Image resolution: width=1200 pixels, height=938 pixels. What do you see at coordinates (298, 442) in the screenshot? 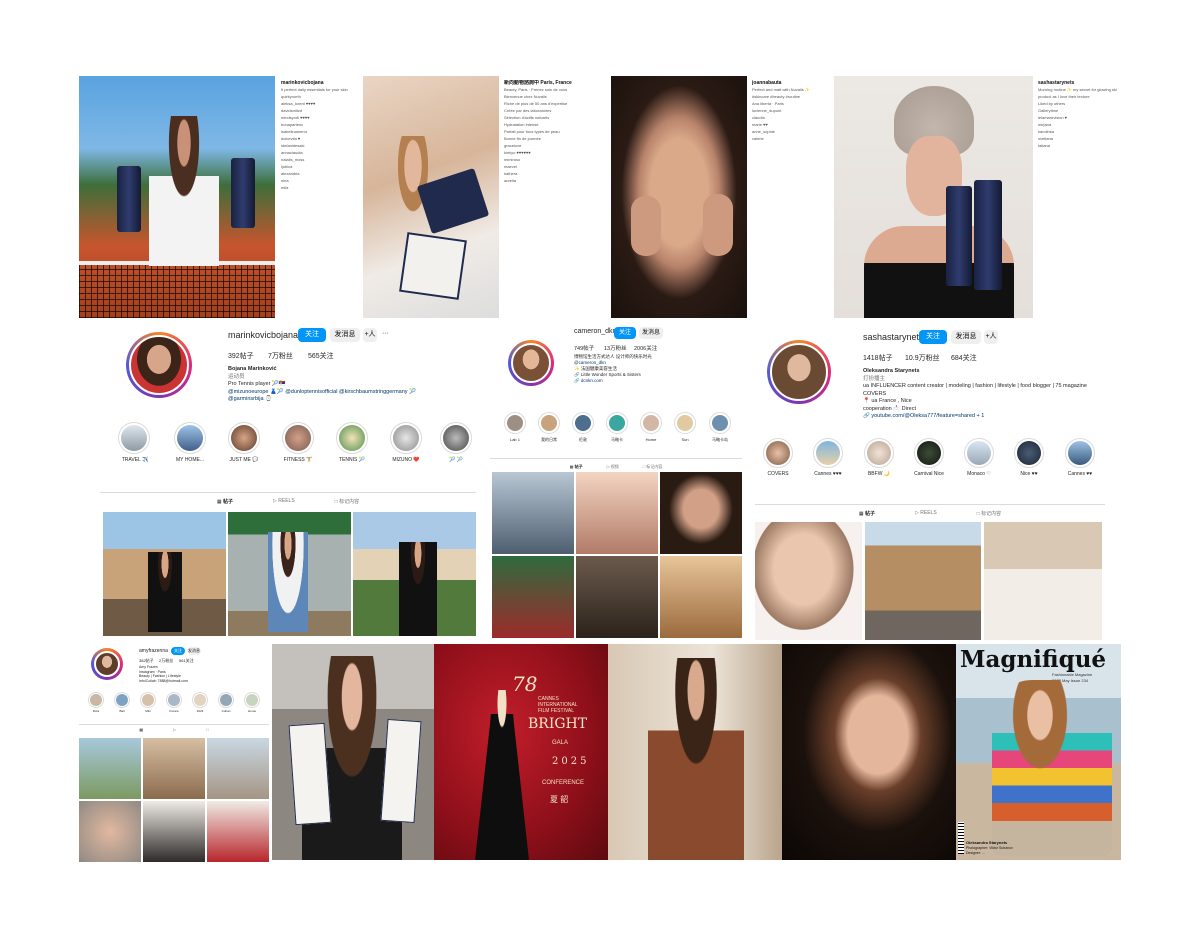
I see `highlight-fitness: FITNESS 🏋️` at bounding box center [298, 442].